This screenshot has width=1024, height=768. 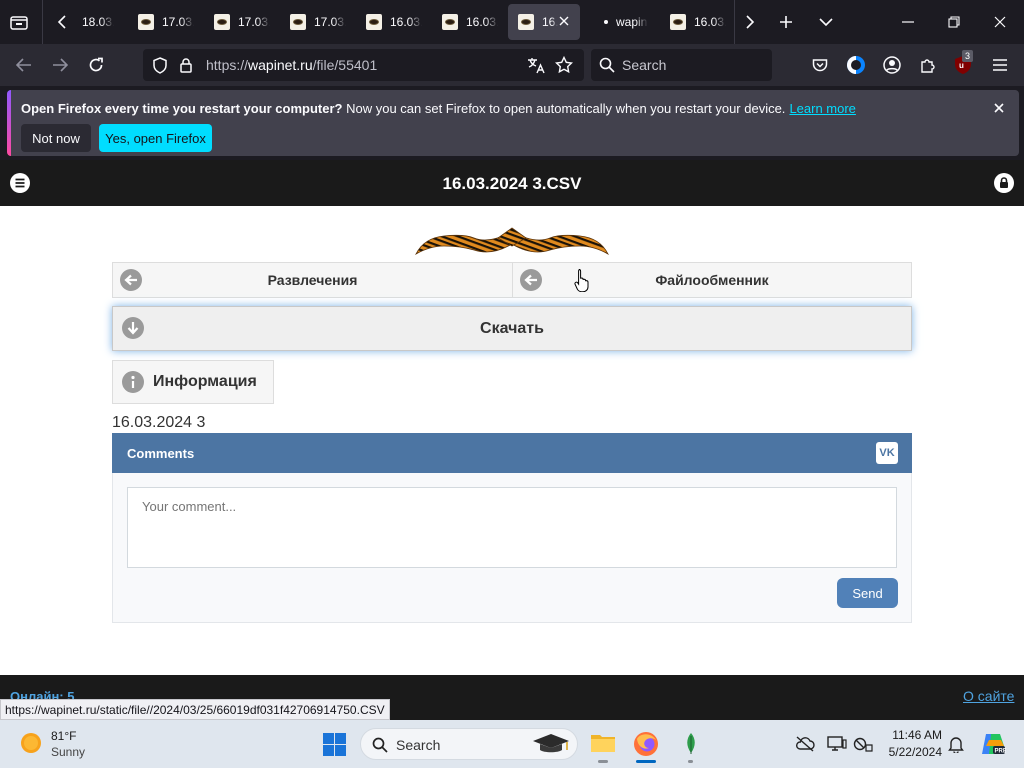 I want to click on copilot-icon: PRE, so click(x=993, y=744).